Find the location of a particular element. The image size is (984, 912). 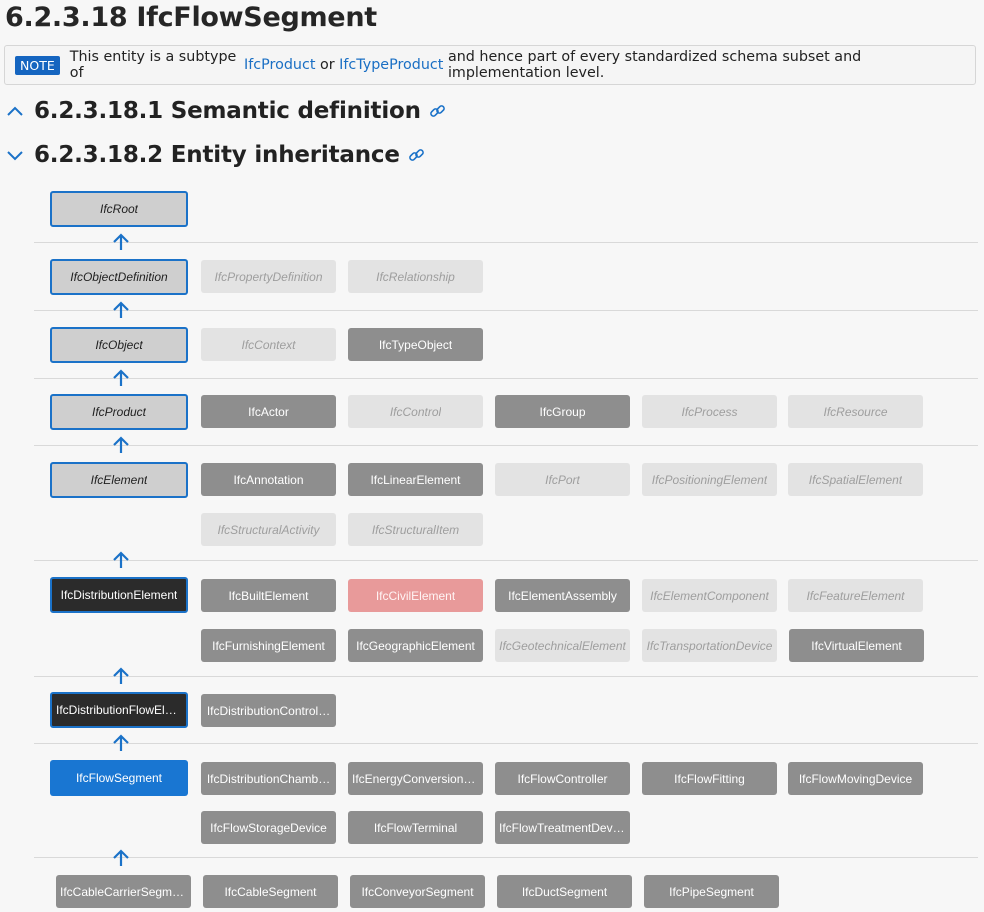

entity-ifcflowstoragedevice: IfcFlowStorageDevice is located at coordinates (268, 827).